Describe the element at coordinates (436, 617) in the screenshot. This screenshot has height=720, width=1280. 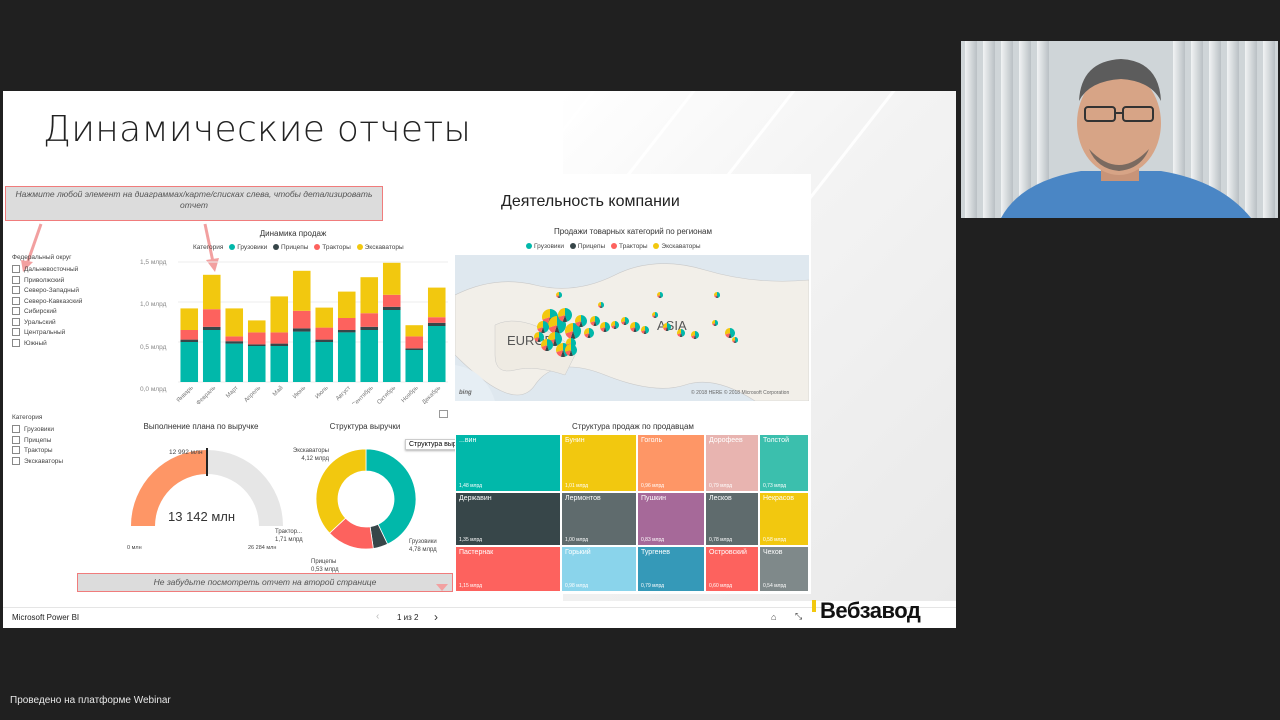
I see `next-page-icon: ›` at that location.